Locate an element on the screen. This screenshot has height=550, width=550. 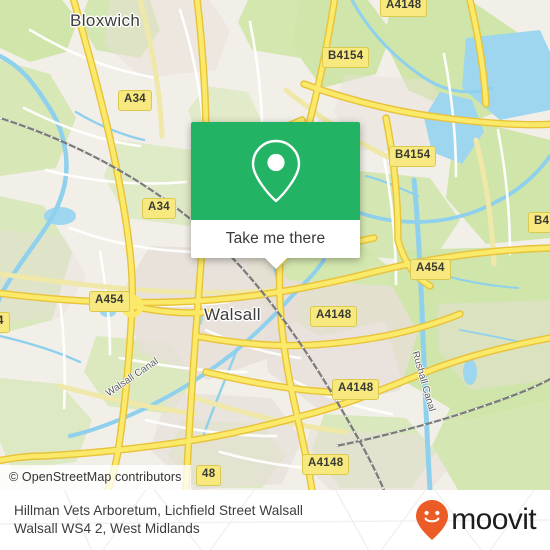
card-pin-area is located at coordinates (275, 171).